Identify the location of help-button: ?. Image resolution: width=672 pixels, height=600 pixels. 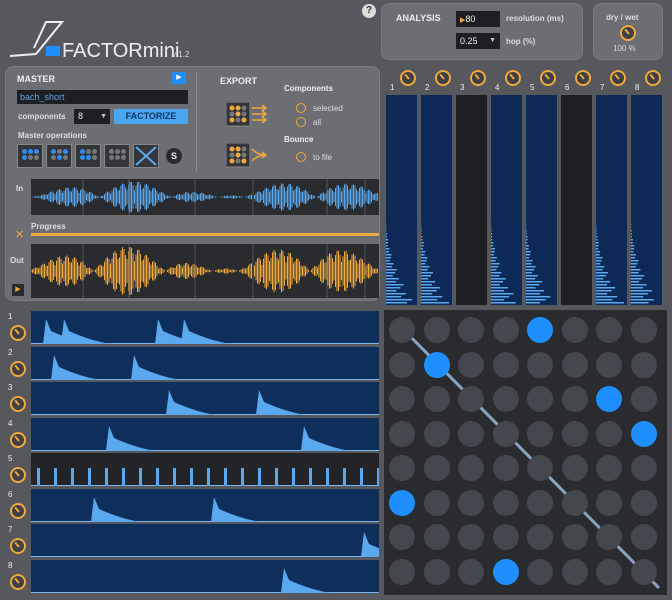
(369, 11).